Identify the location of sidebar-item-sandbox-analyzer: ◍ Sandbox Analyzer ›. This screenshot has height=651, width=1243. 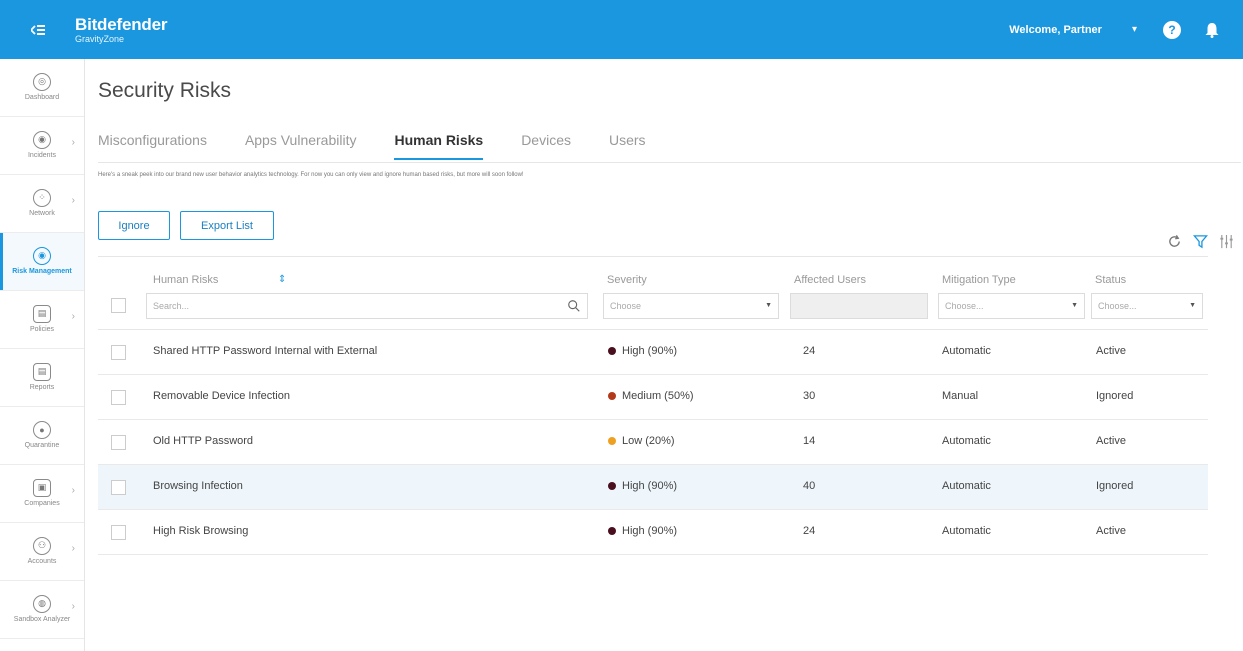
(42, 610).